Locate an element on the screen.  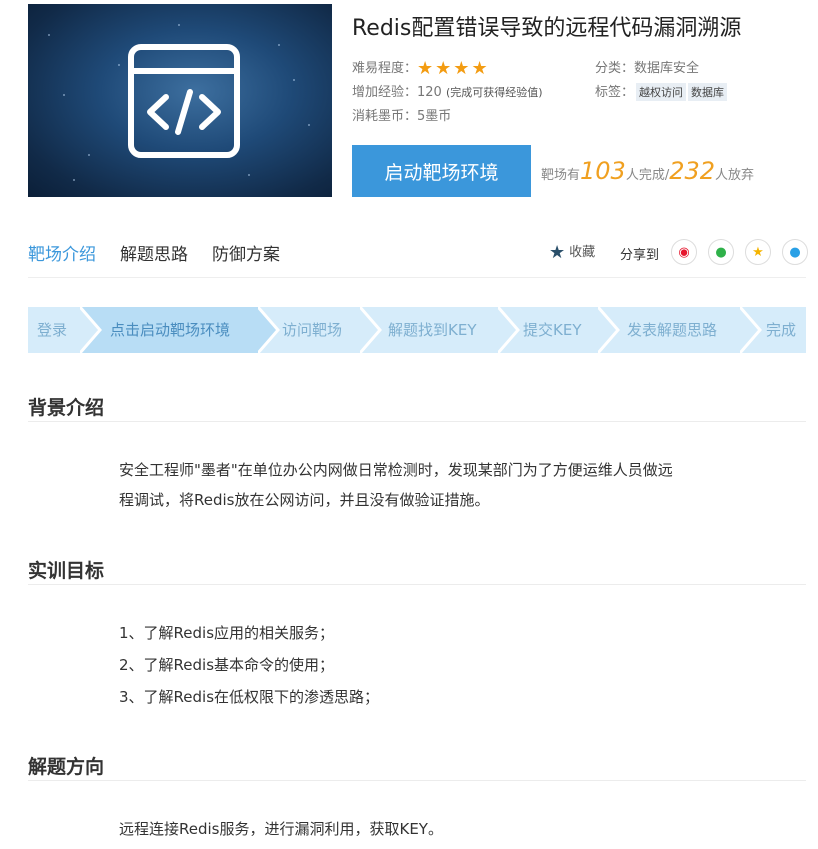
direction-text: 远程连接Redis服务，进行漏洞利用，获取KEY。 is located at coordinates (281, 829).